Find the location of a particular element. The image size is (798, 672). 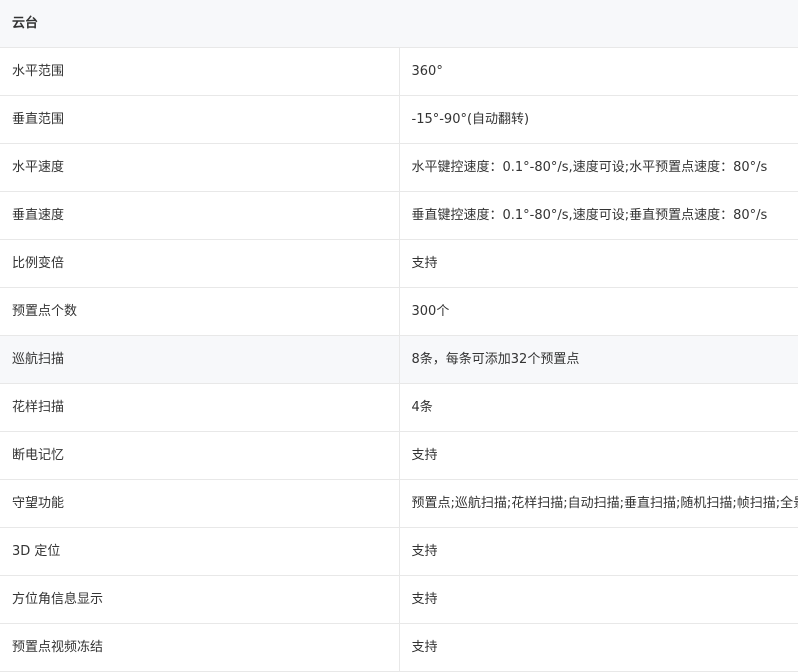

spec-label: 花样扫描 is located at coordinates (200, 407).